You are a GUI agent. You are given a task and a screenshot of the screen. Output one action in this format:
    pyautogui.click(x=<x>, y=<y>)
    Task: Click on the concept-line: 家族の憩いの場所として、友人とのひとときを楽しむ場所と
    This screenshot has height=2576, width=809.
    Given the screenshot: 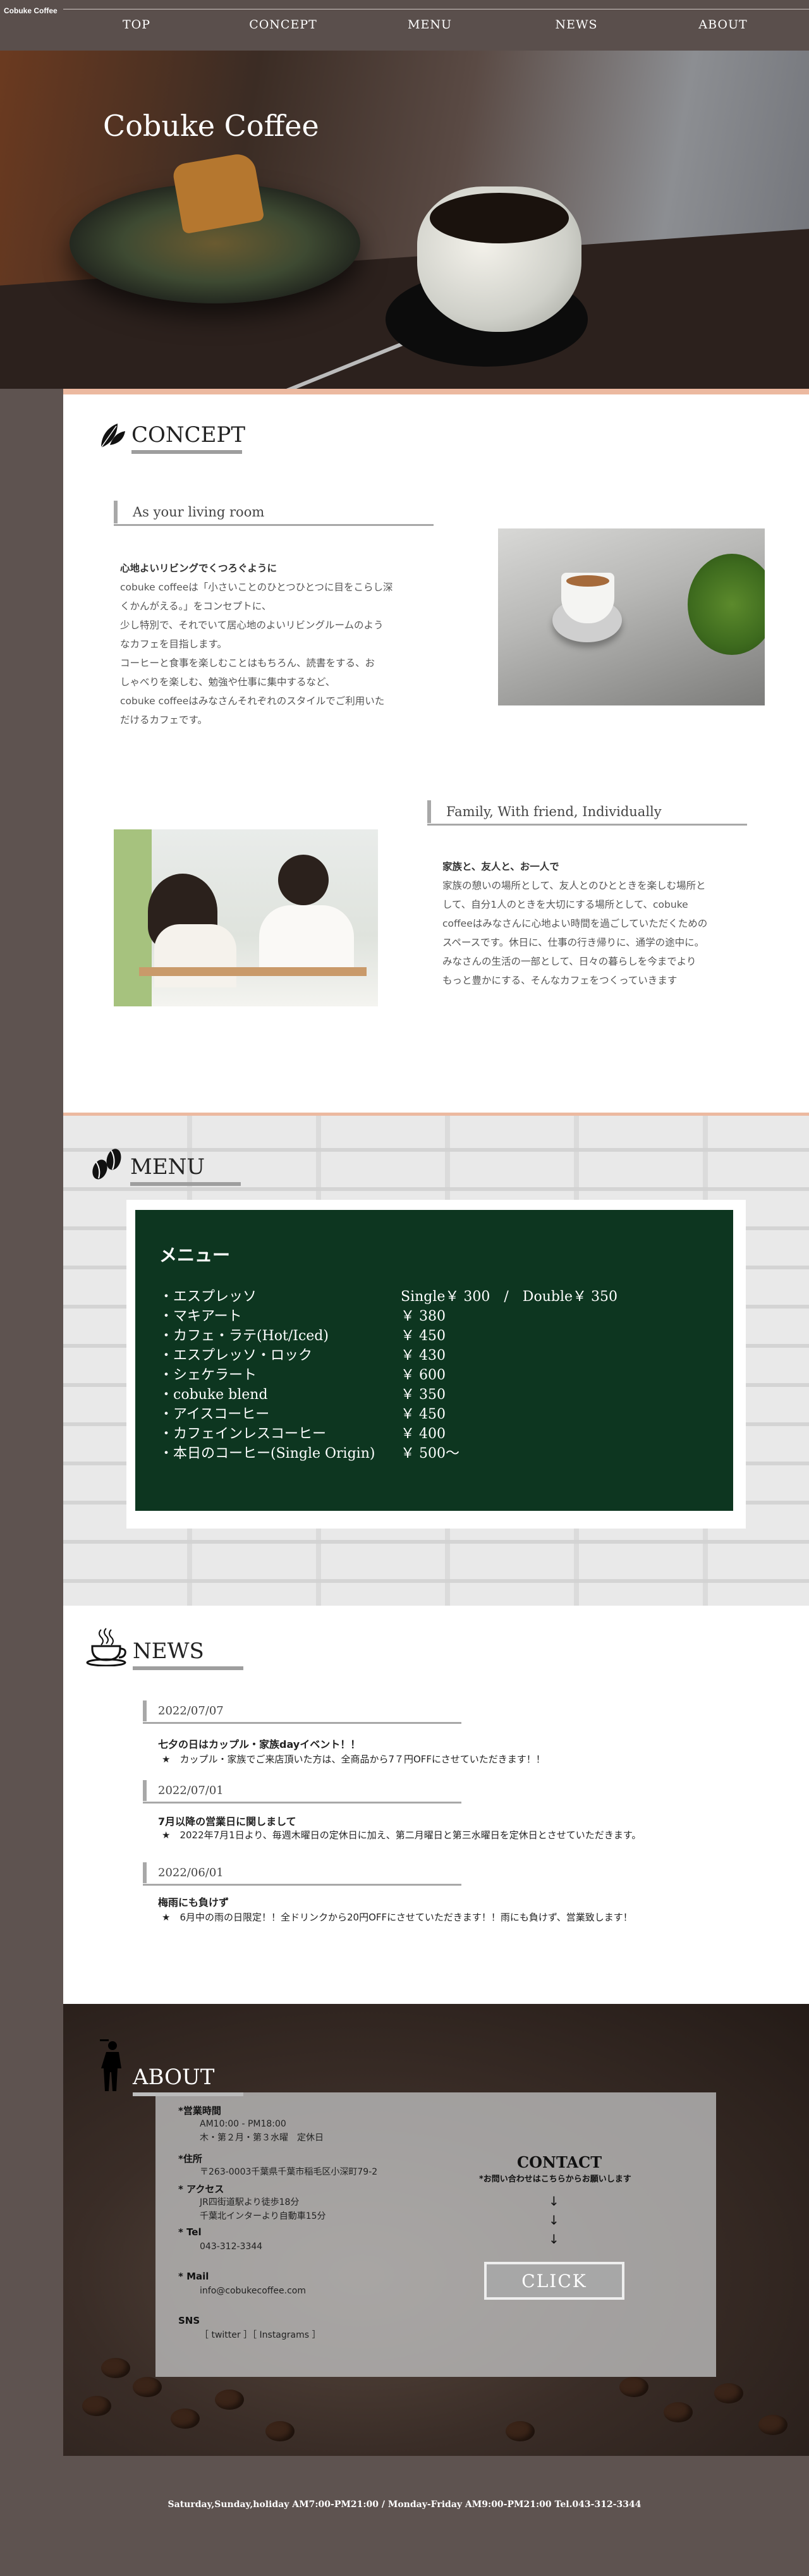 What is the action you would take?
    pyautogui.click(x=574, y=885)
    